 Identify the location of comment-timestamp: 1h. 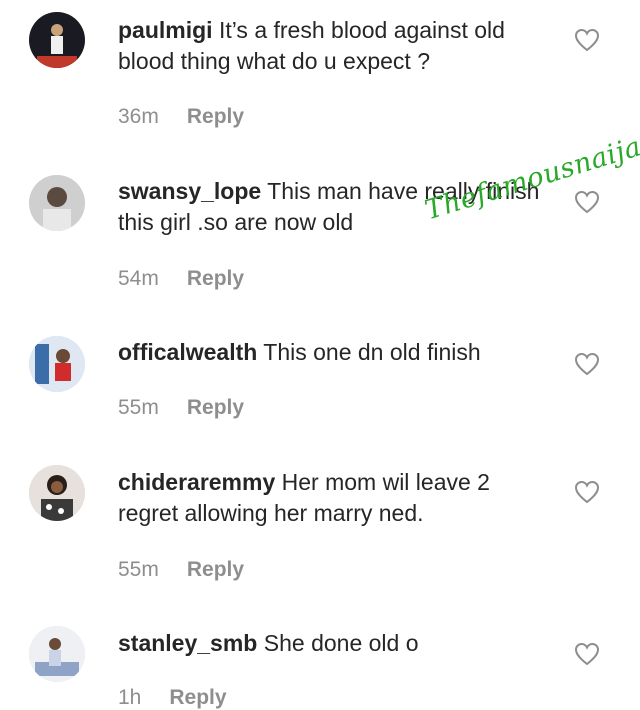
(130, 697).